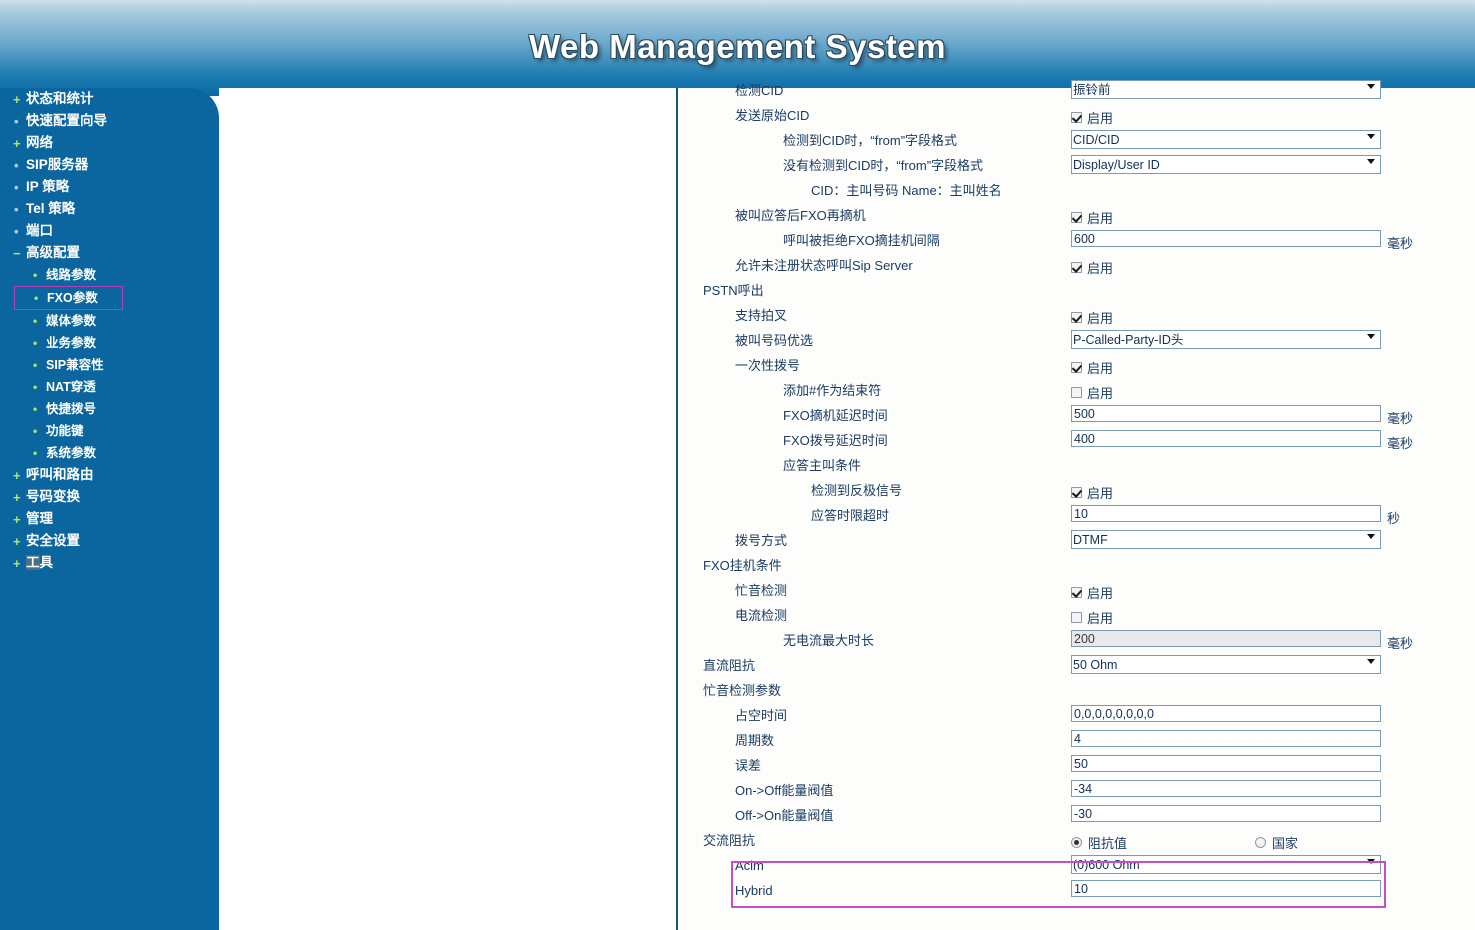 This screenshot has height=930, width=1475. Describe the element at coordinates (1076, 317) in the screenshot. I see `support-flash-checkbox` at that location.